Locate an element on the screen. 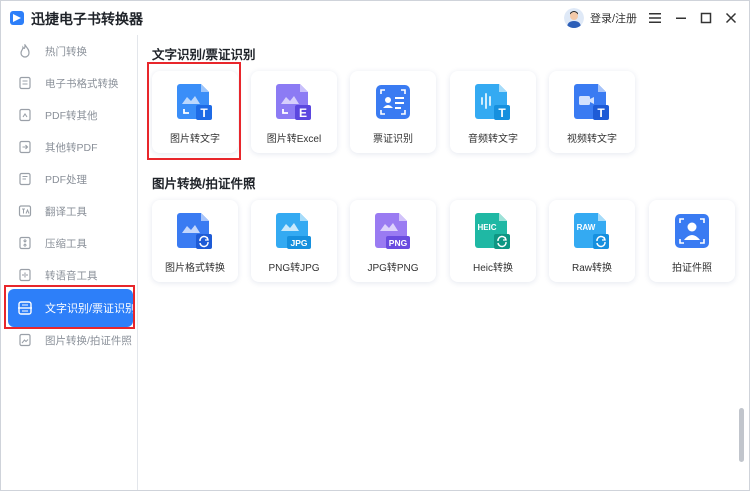 The width and height of the screenshot is (750, 491). sidebar-item-image-convert: 图片转换/拍证件照 is located at coordinates (70, 340).